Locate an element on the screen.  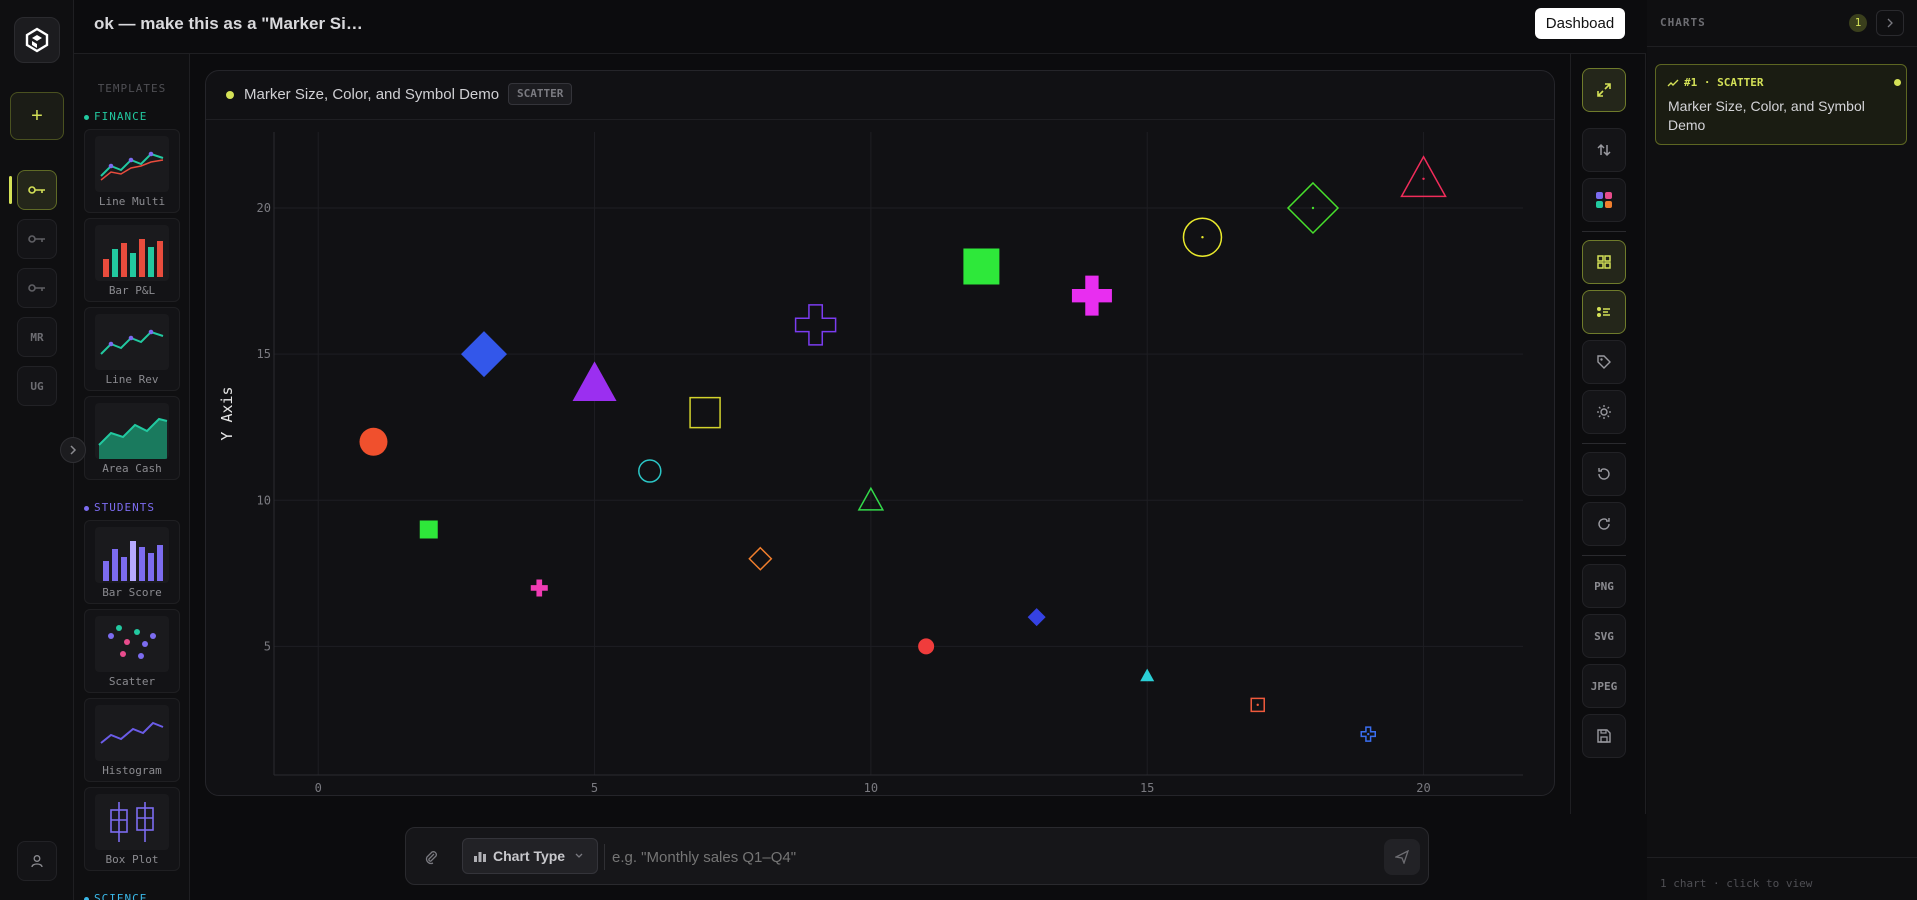
color-palette-button is located at coordinates (1604, 200).